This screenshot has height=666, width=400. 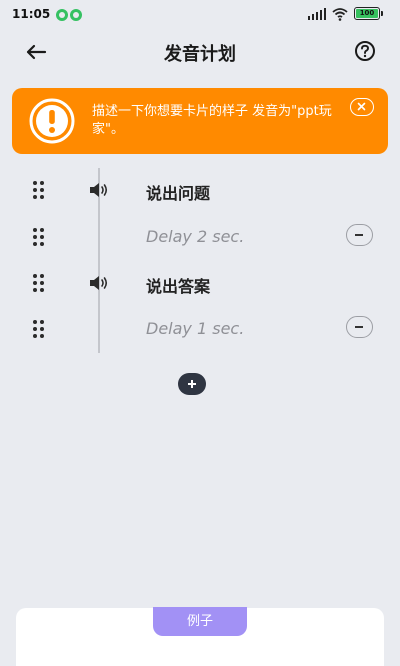 I want to click on page-title: 发音计划, so click(x=200, y=54).